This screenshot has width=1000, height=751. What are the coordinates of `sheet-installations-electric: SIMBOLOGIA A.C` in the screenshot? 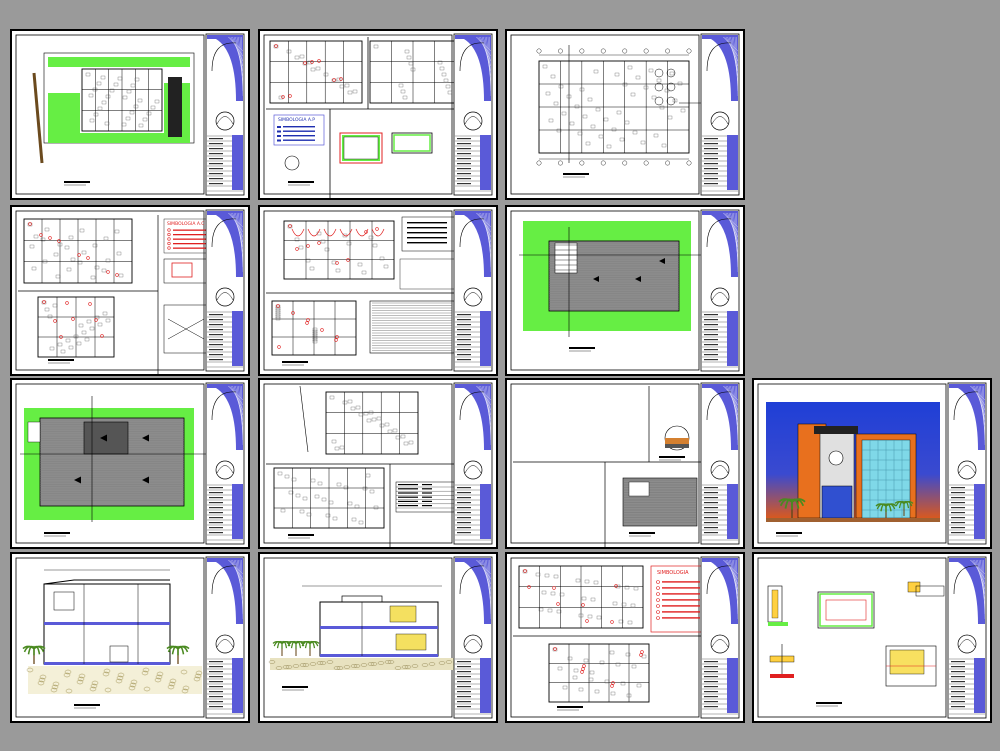 It's located at (130, 290).